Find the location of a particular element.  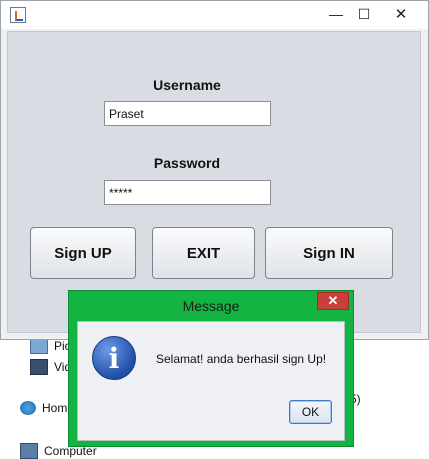

signup-button: Sign UP is located at coordinates (83, 253).